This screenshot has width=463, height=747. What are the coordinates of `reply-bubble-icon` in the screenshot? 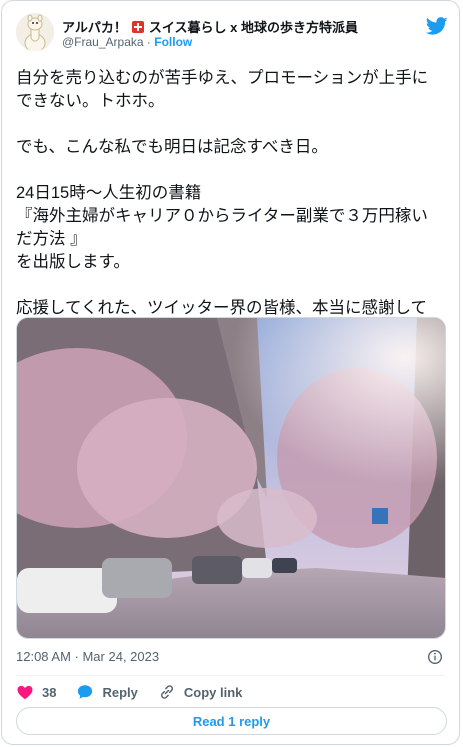 It's located at (85, 692).